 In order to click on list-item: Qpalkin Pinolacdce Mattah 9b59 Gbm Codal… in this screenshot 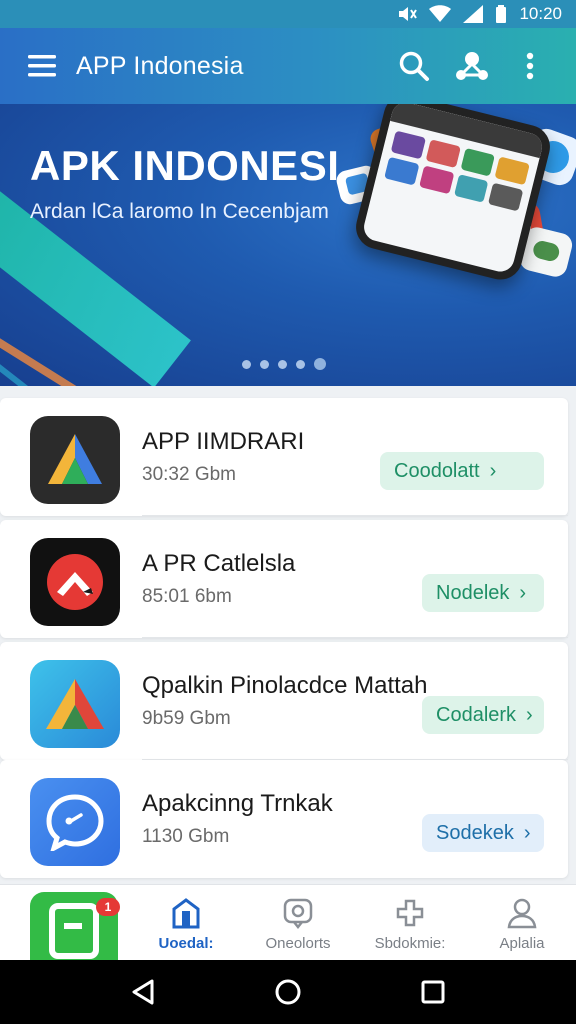, I will do `click(284, 701)`.